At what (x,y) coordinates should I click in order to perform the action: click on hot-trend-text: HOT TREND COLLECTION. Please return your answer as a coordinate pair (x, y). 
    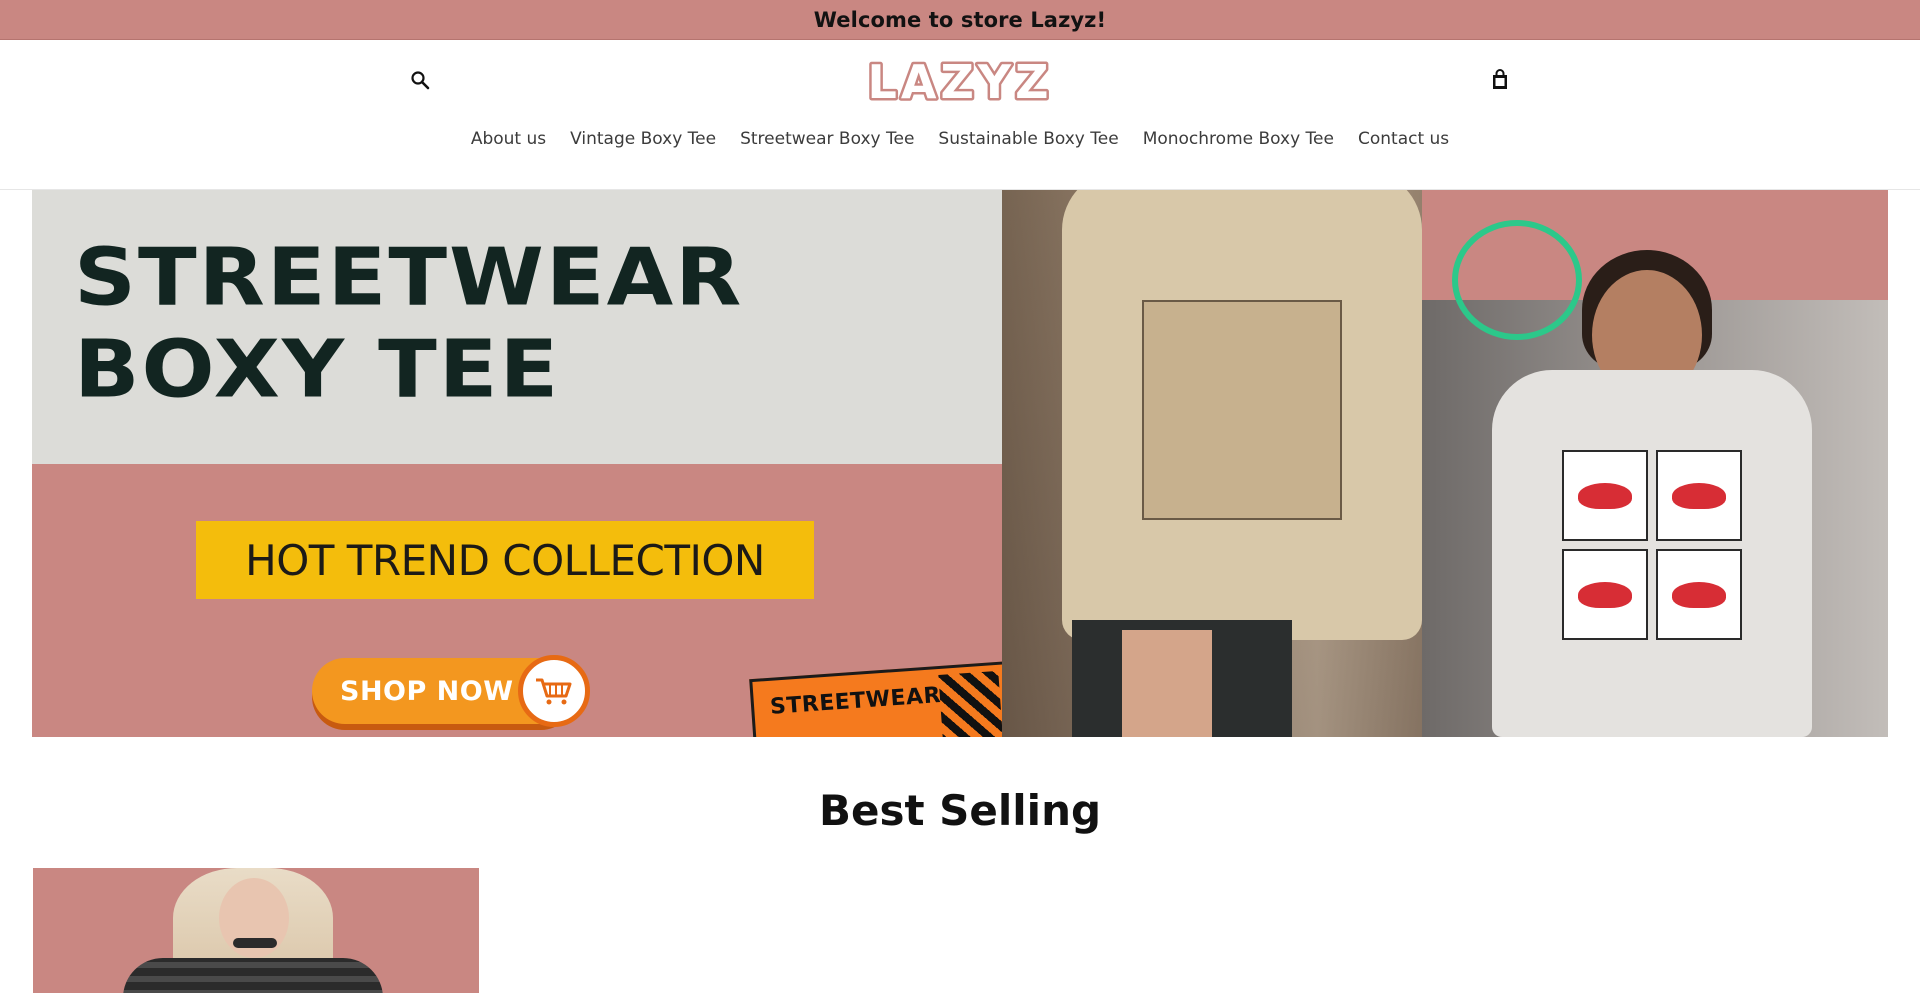
    Looking at the image, I should click on (505, 560).